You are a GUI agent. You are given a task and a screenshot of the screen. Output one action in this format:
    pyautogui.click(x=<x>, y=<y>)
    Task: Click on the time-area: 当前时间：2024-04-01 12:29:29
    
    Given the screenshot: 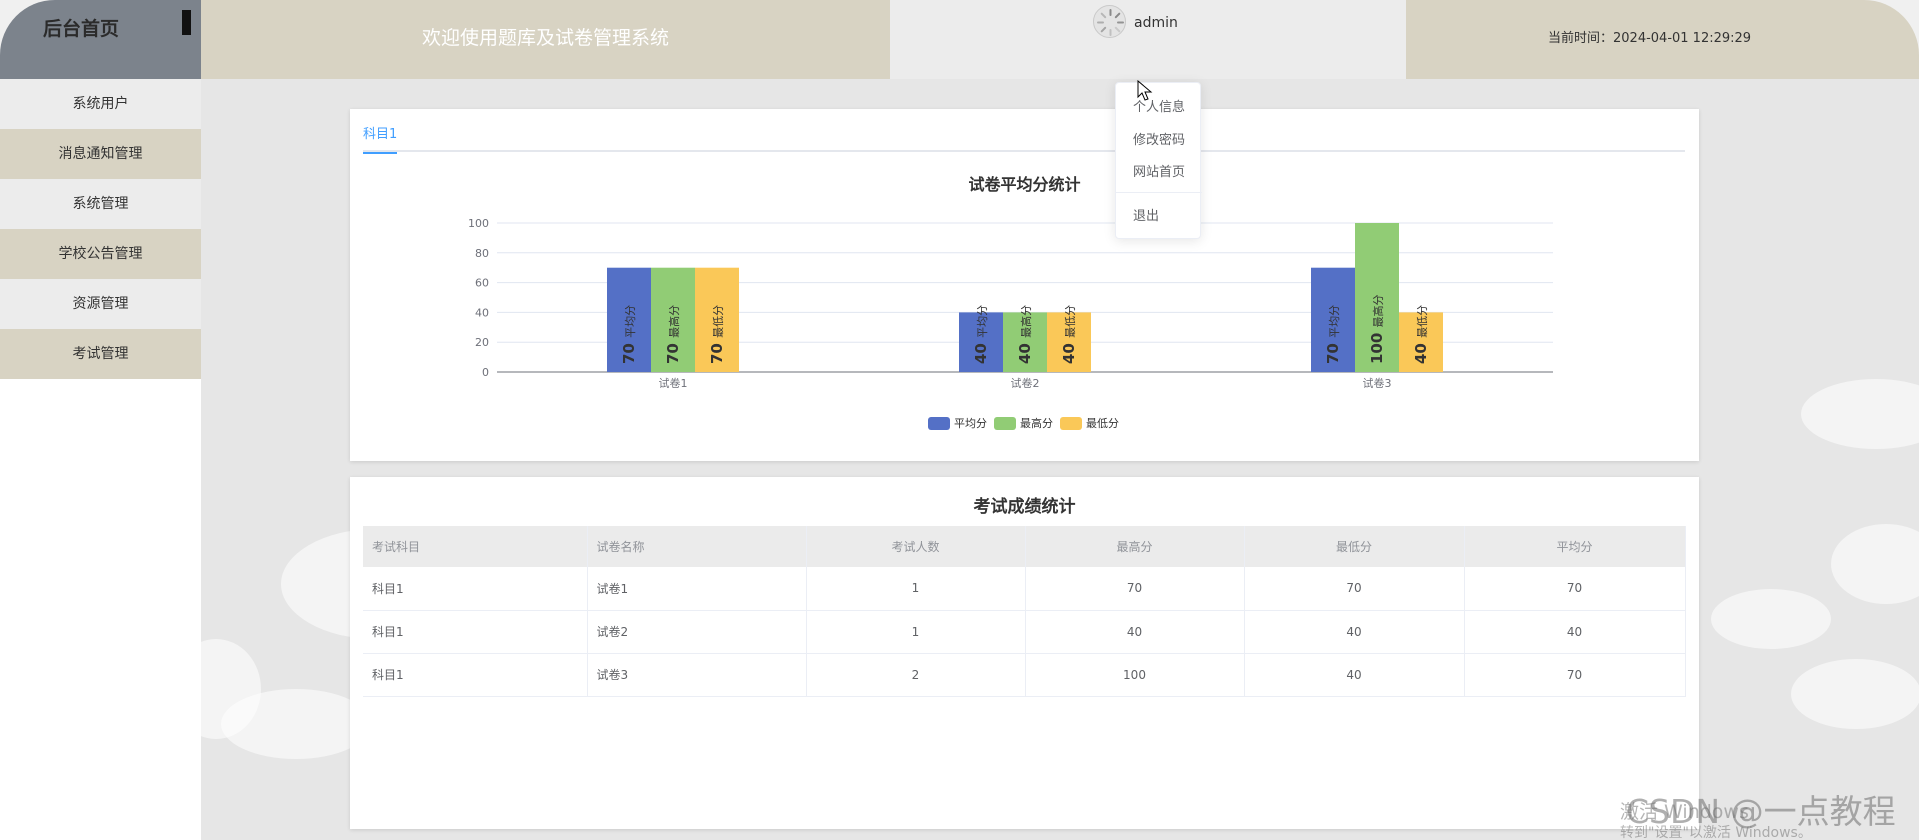 What is the action you would take?
    pyautogui.click(x=1662, y=39)
    